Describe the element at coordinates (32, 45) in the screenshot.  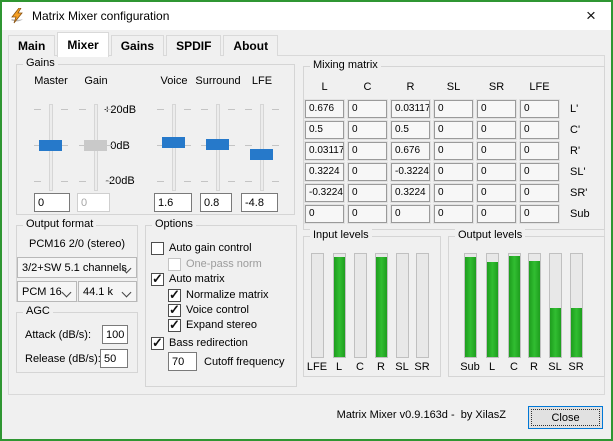
I see `tab-main: Main` at that location.